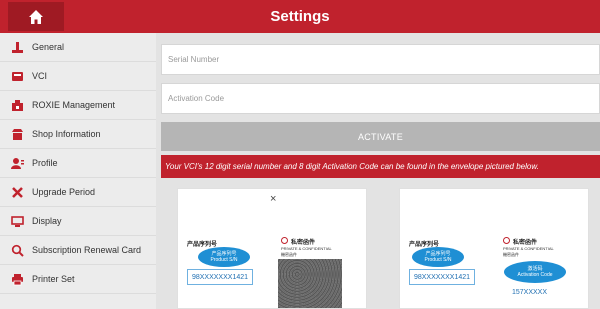 Image resolution: width=600 pixels, height=309 pixels. What do you see at coordinates (78, 76) in the screenshot?
I see `sidebar-item-vci: VCI` at bounding box center [78, 76].